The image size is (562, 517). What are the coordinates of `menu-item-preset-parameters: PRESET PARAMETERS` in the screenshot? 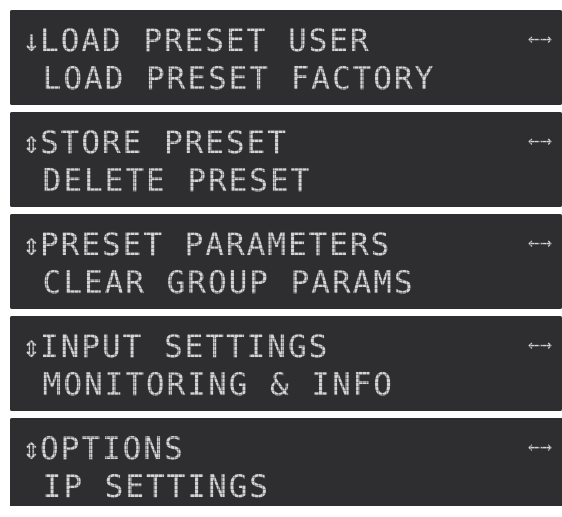 It's located at (215, 245).